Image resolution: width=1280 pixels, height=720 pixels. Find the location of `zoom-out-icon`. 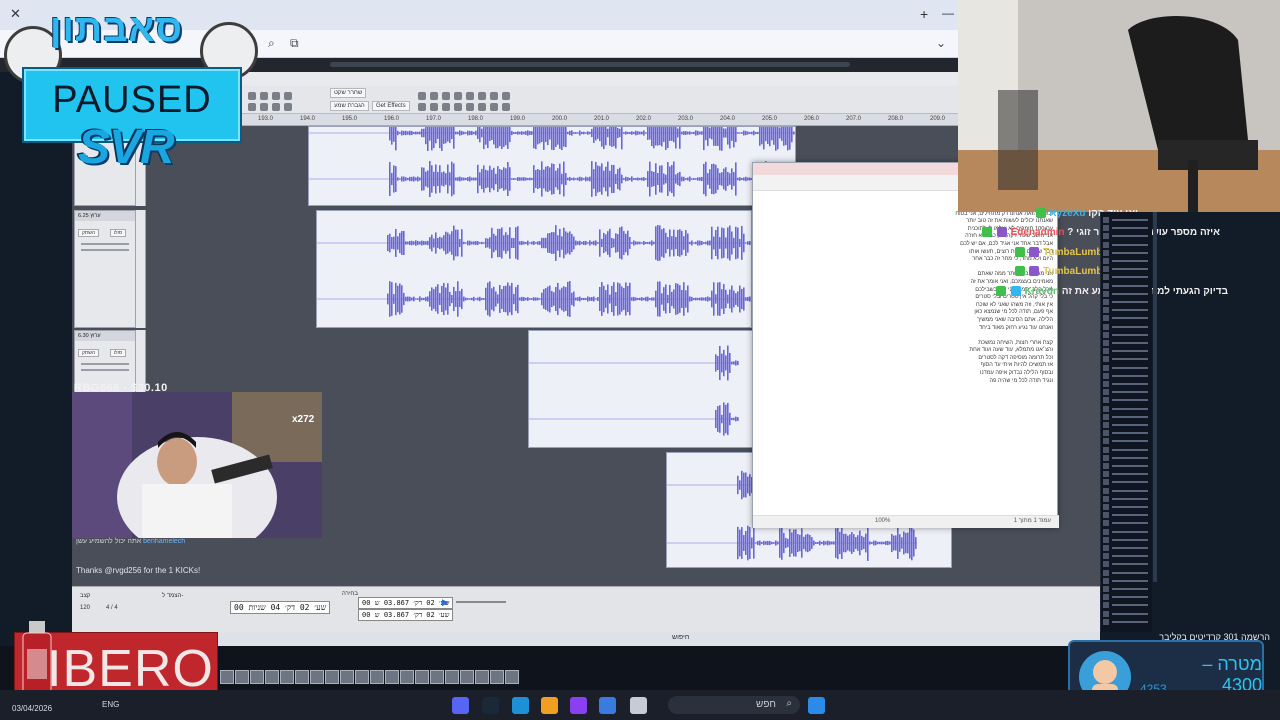

zoom-out-icon is located at coordinates (264, 96).